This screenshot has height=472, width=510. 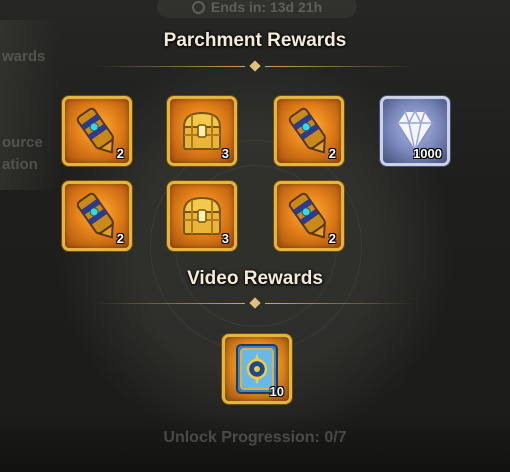 I want to click on parchment-rewards-title: Parchment Rewards, so click(x=255, y=40).